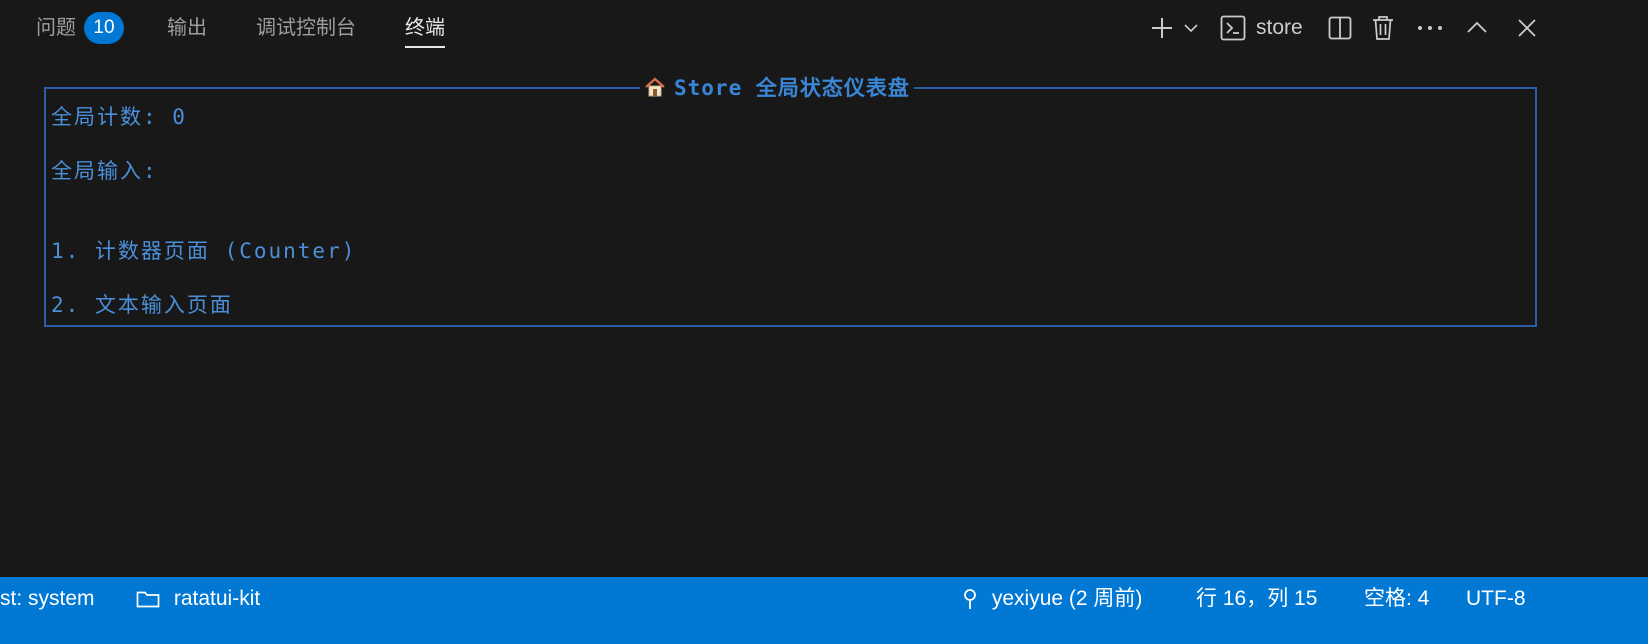  I want to click on status-folder: ratatui-kit, so click(198, 599).